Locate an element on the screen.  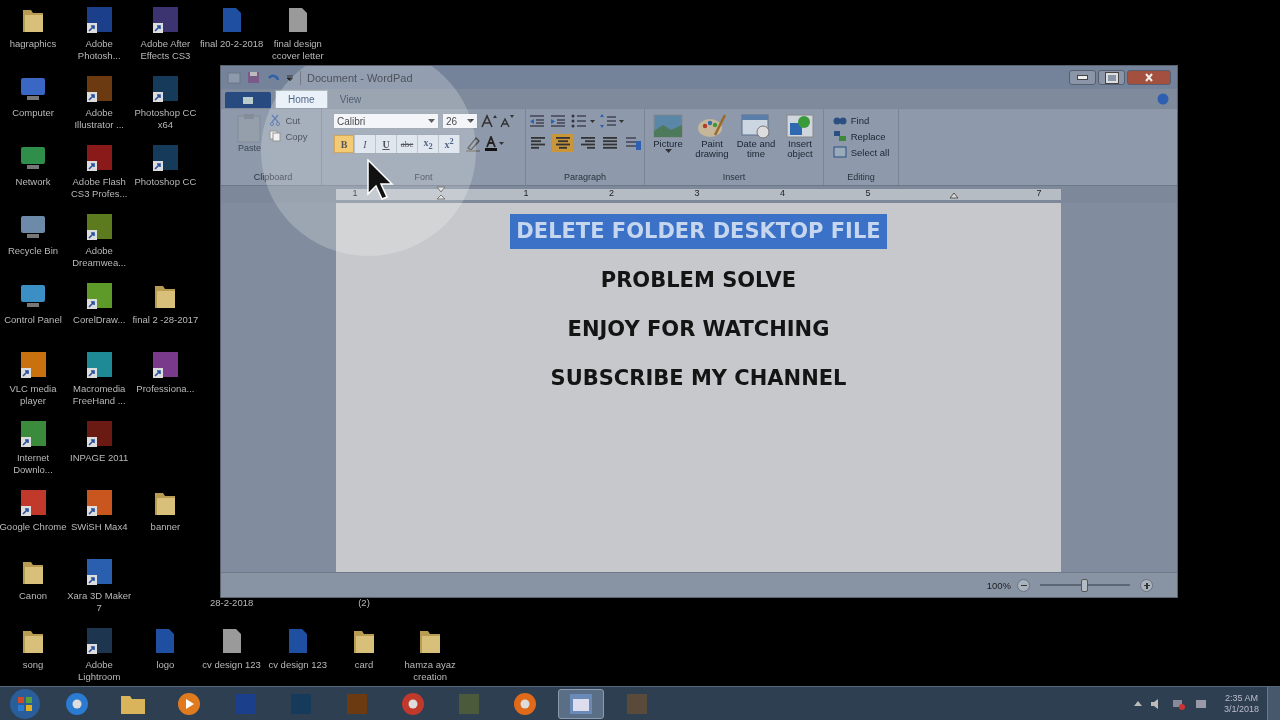
editing-button: Replace is located at coordinates (861, 136).